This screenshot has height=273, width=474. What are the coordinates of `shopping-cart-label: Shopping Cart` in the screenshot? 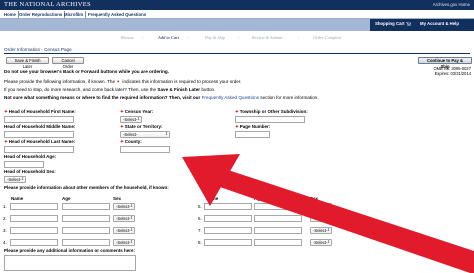 It's located at (390, 23).